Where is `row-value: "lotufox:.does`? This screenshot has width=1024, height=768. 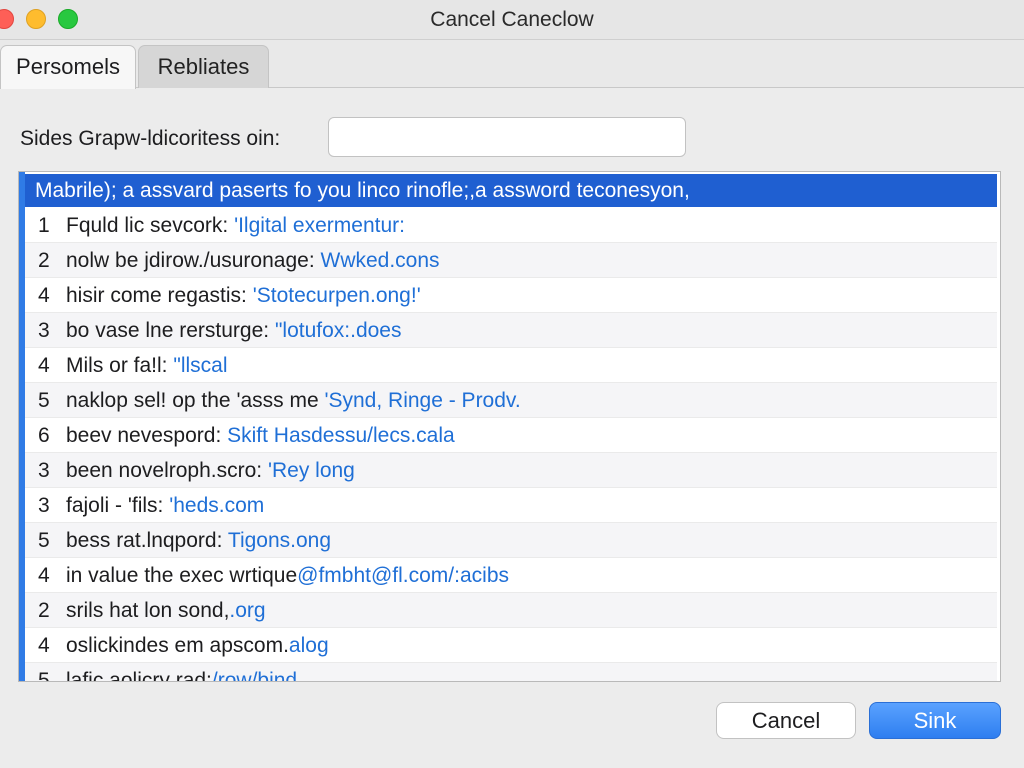 row-value: "lotufox:.does is located at coordinates (338, 330).